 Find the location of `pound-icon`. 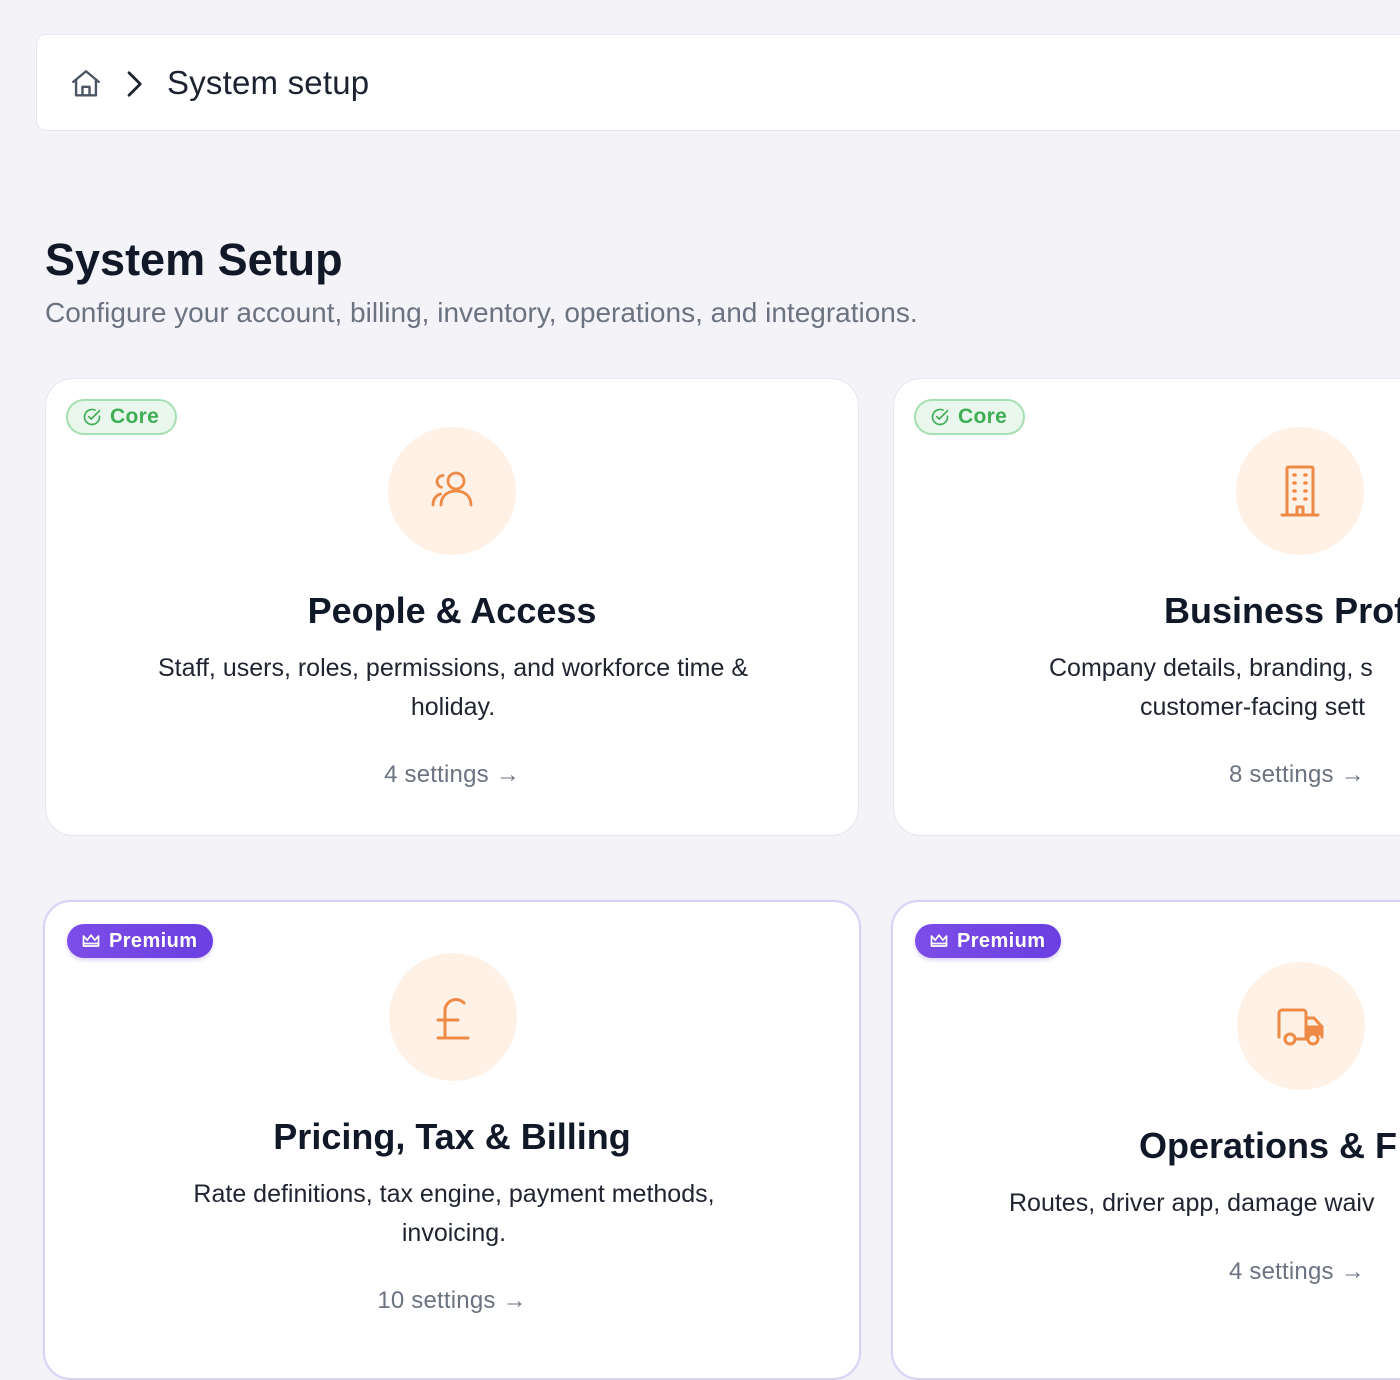

pound-icon is located at coordinates (453, 1019).